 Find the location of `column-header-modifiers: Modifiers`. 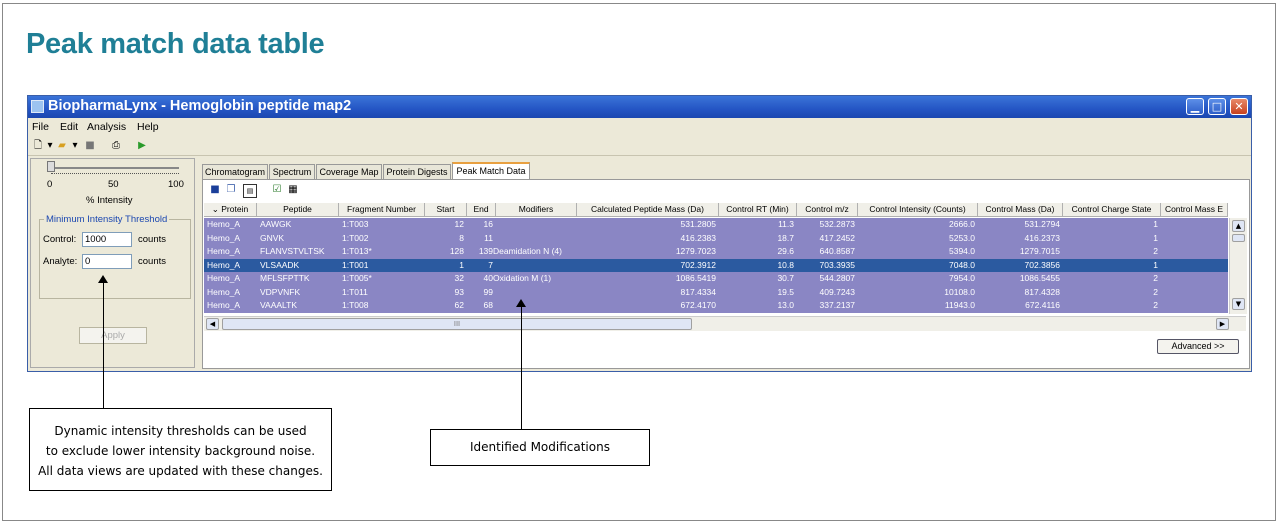

column-header-modifiers: Modifiers is located at coordinates (536, 210).